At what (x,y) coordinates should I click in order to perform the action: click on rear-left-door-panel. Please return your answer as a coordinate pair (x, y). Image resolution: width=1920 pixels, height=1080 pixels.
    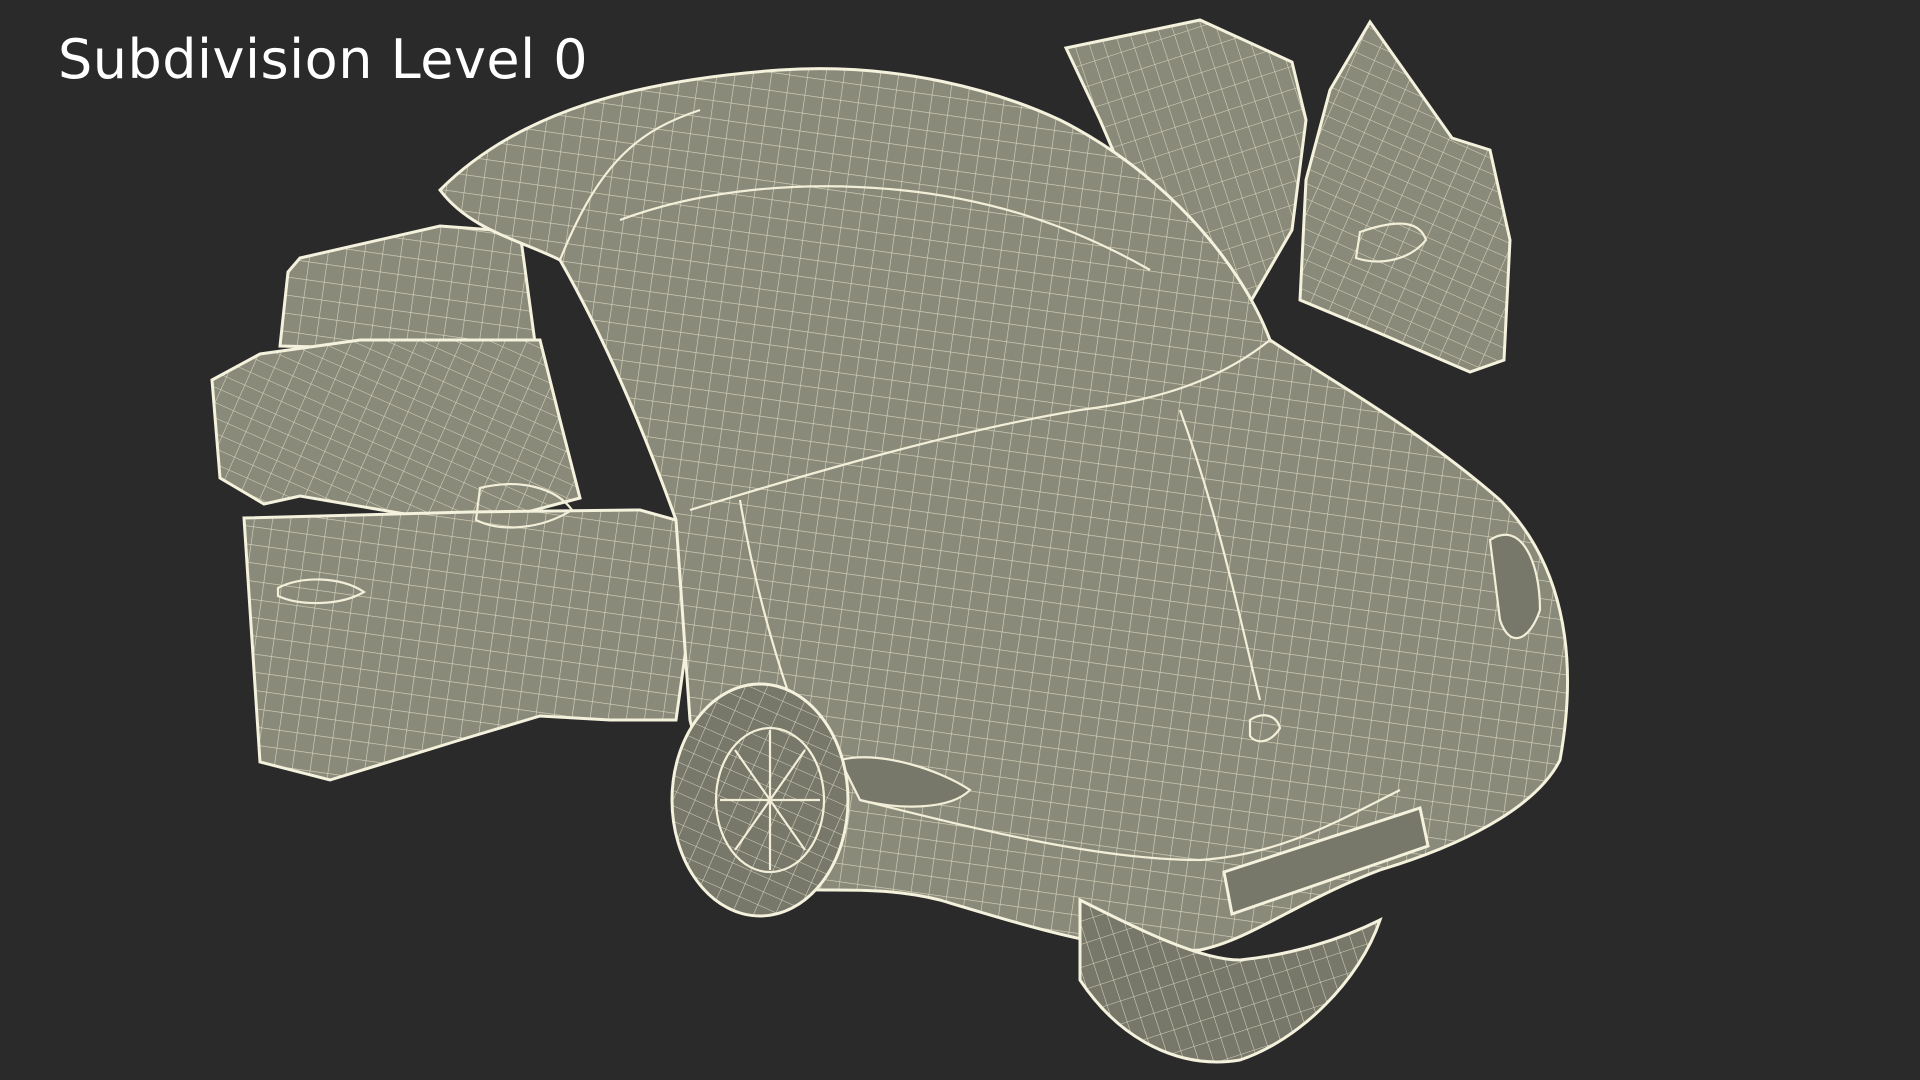
    Looking at the image, I should click on (396, 430).